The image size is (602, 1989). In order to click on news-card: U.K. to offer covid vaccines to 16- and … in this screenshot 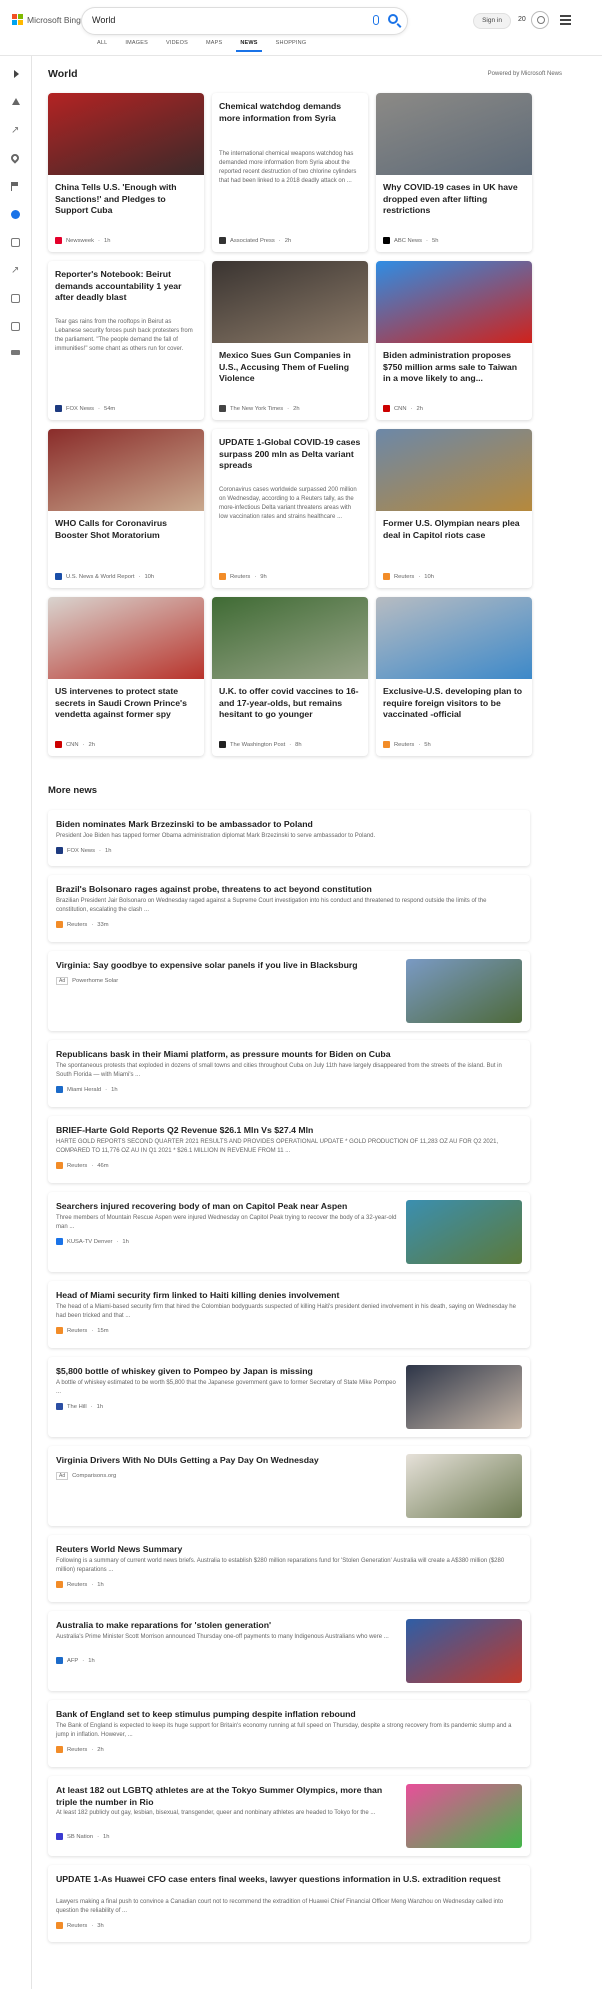, I will do `click(290, 676)`.